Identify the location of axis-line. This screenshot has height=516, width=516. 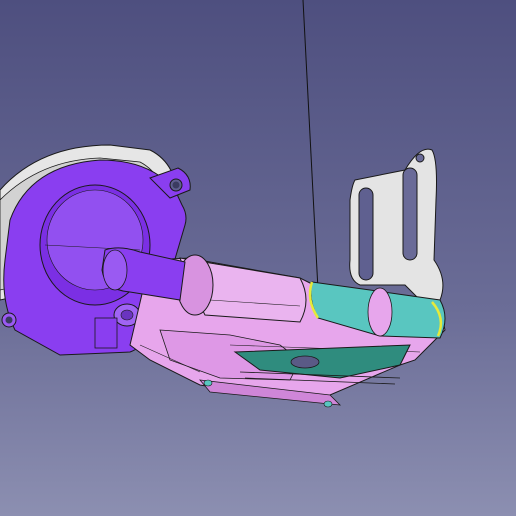
(310, 145).